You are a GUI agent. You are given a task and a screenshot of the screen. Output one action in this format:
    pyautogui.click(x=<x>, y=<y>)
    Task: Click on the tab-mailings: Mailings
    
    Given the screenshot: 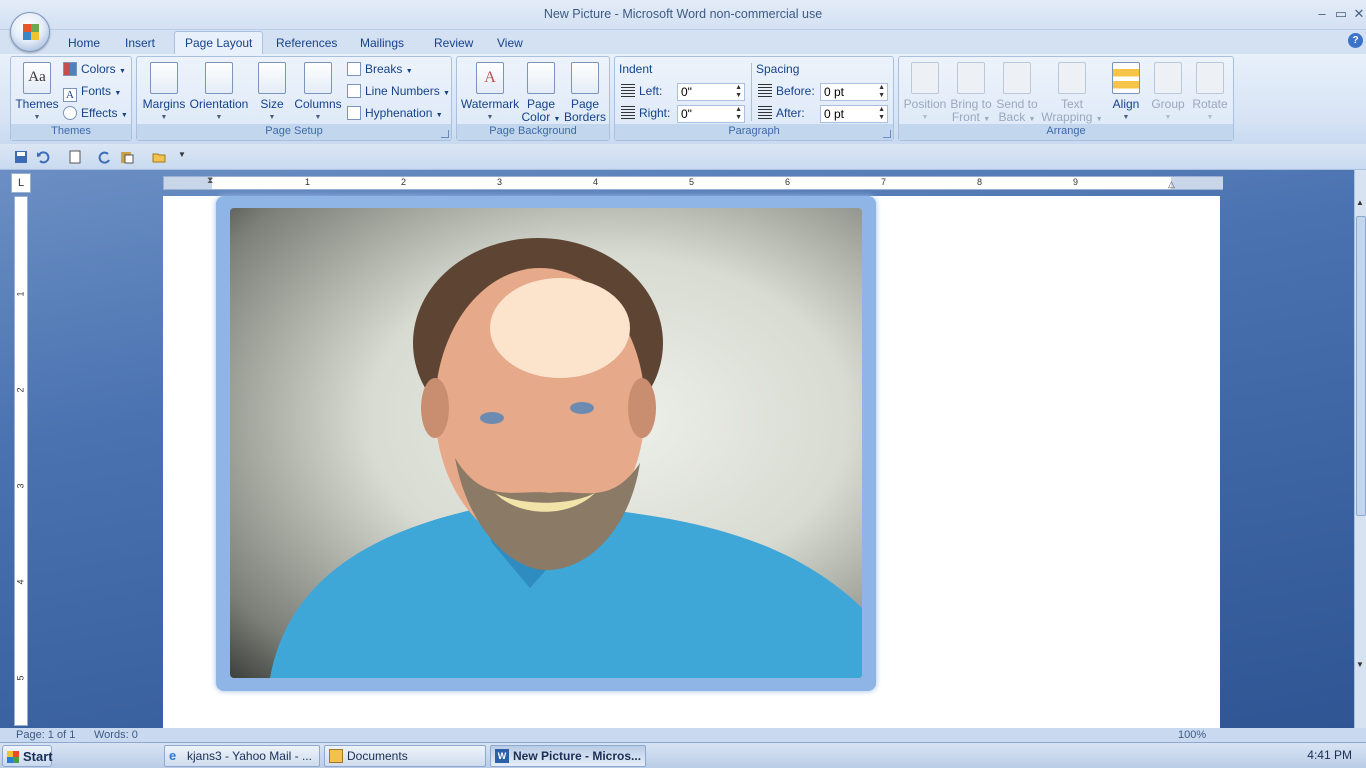 What is the action you would take?
    pyautogui.click(x=382, y=44)
    